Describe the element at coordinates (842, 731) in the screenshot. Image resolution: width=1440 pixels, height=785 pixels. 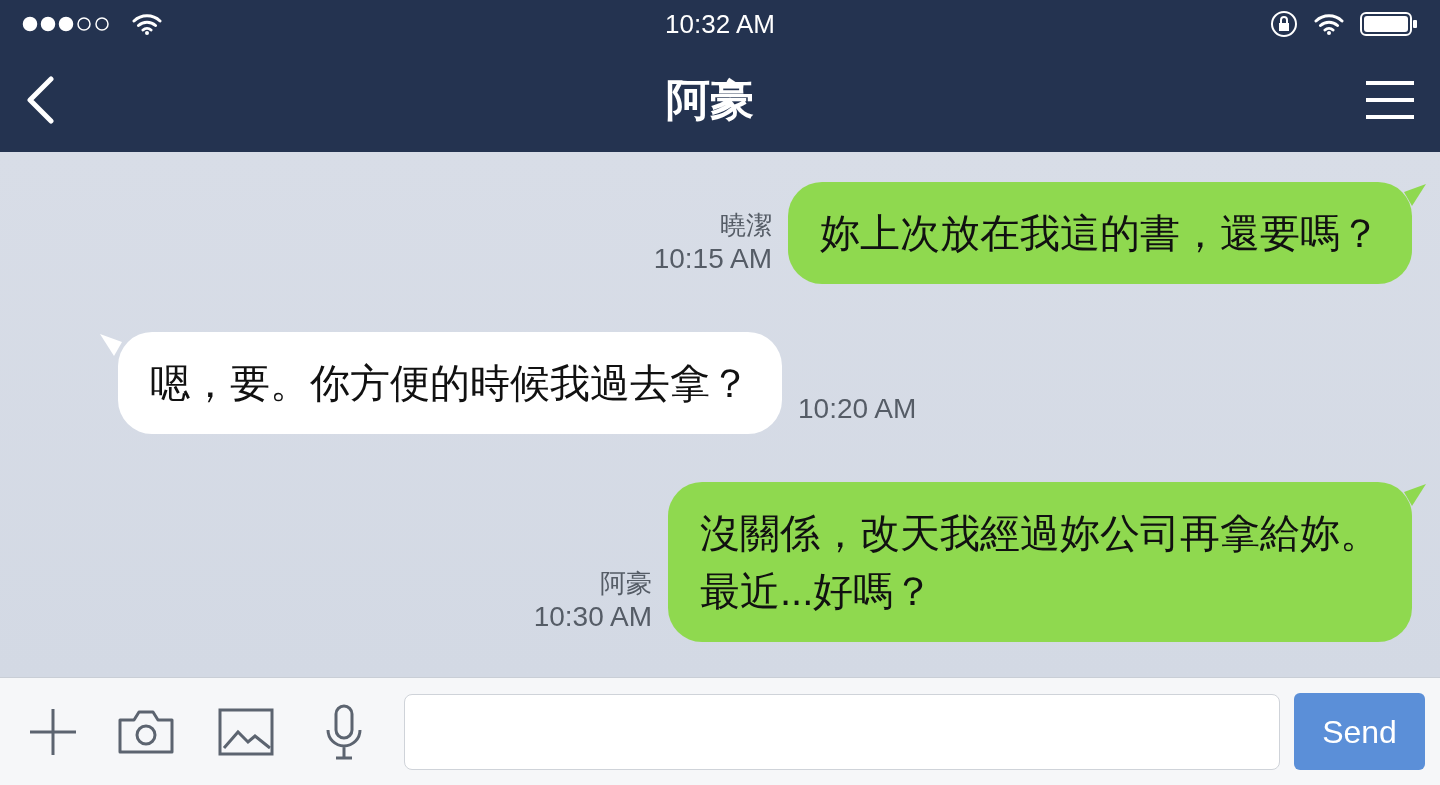
I see `message-input` at that location.